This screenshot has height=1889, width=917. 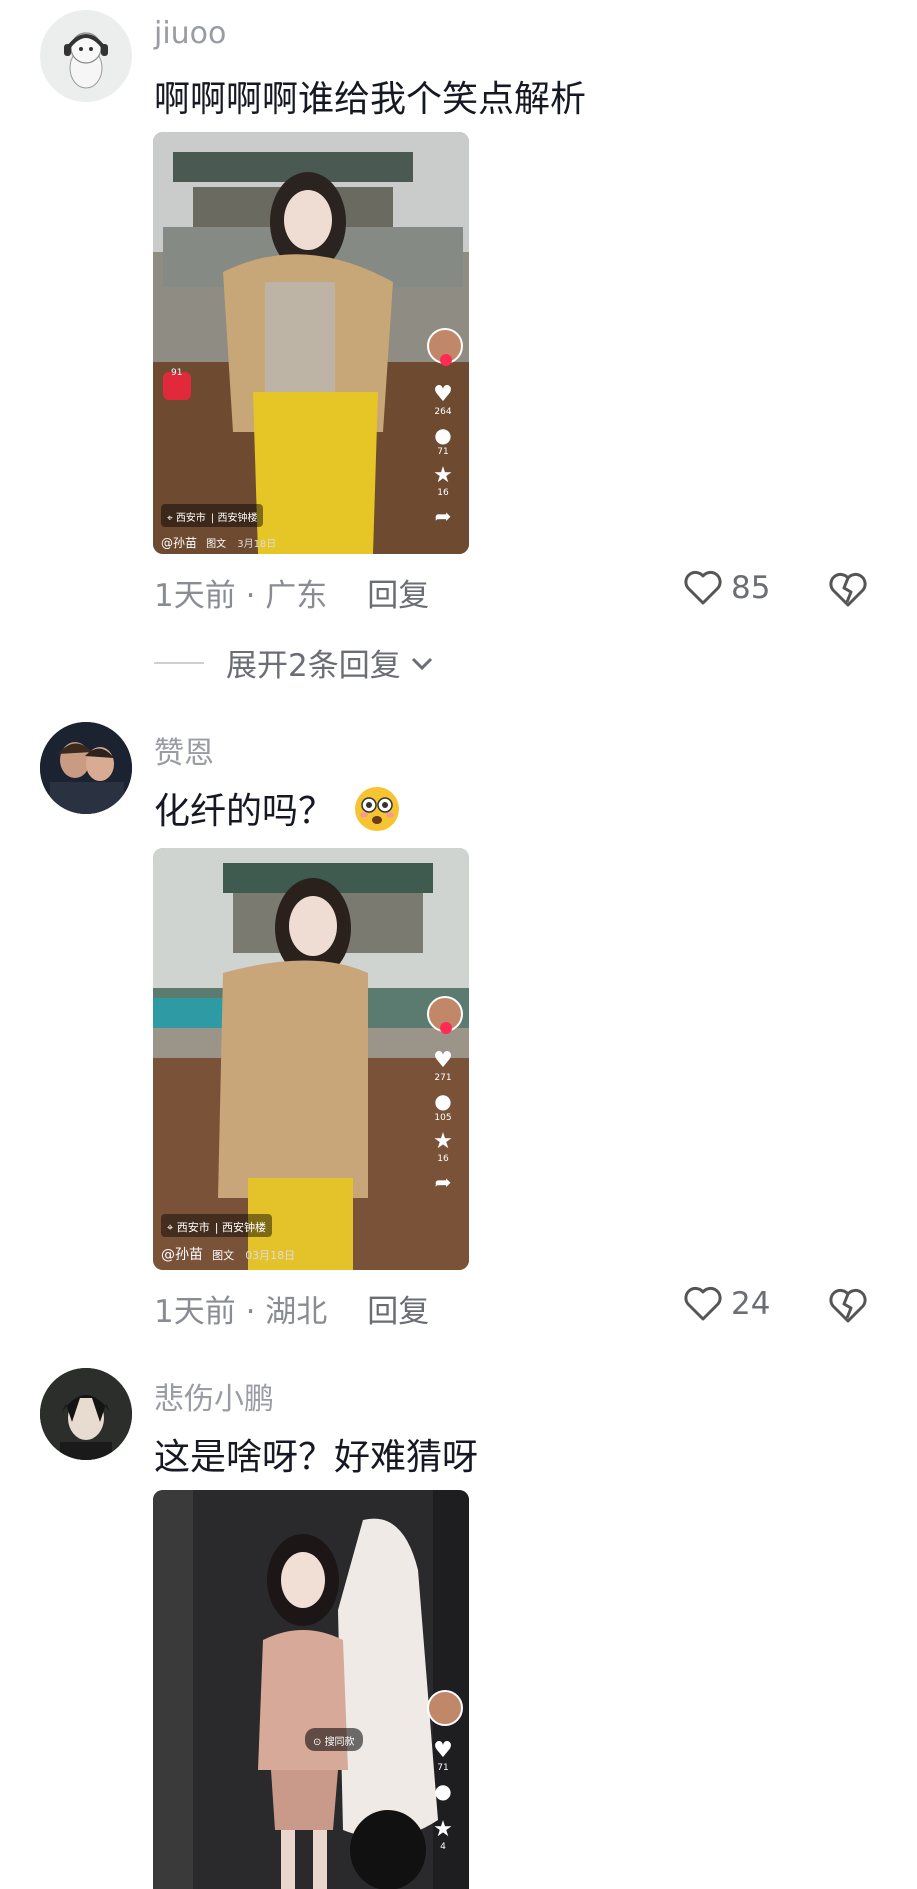 I want to click on search-same-button: ⊙ 搜同款, so click(x=334, y=1739).